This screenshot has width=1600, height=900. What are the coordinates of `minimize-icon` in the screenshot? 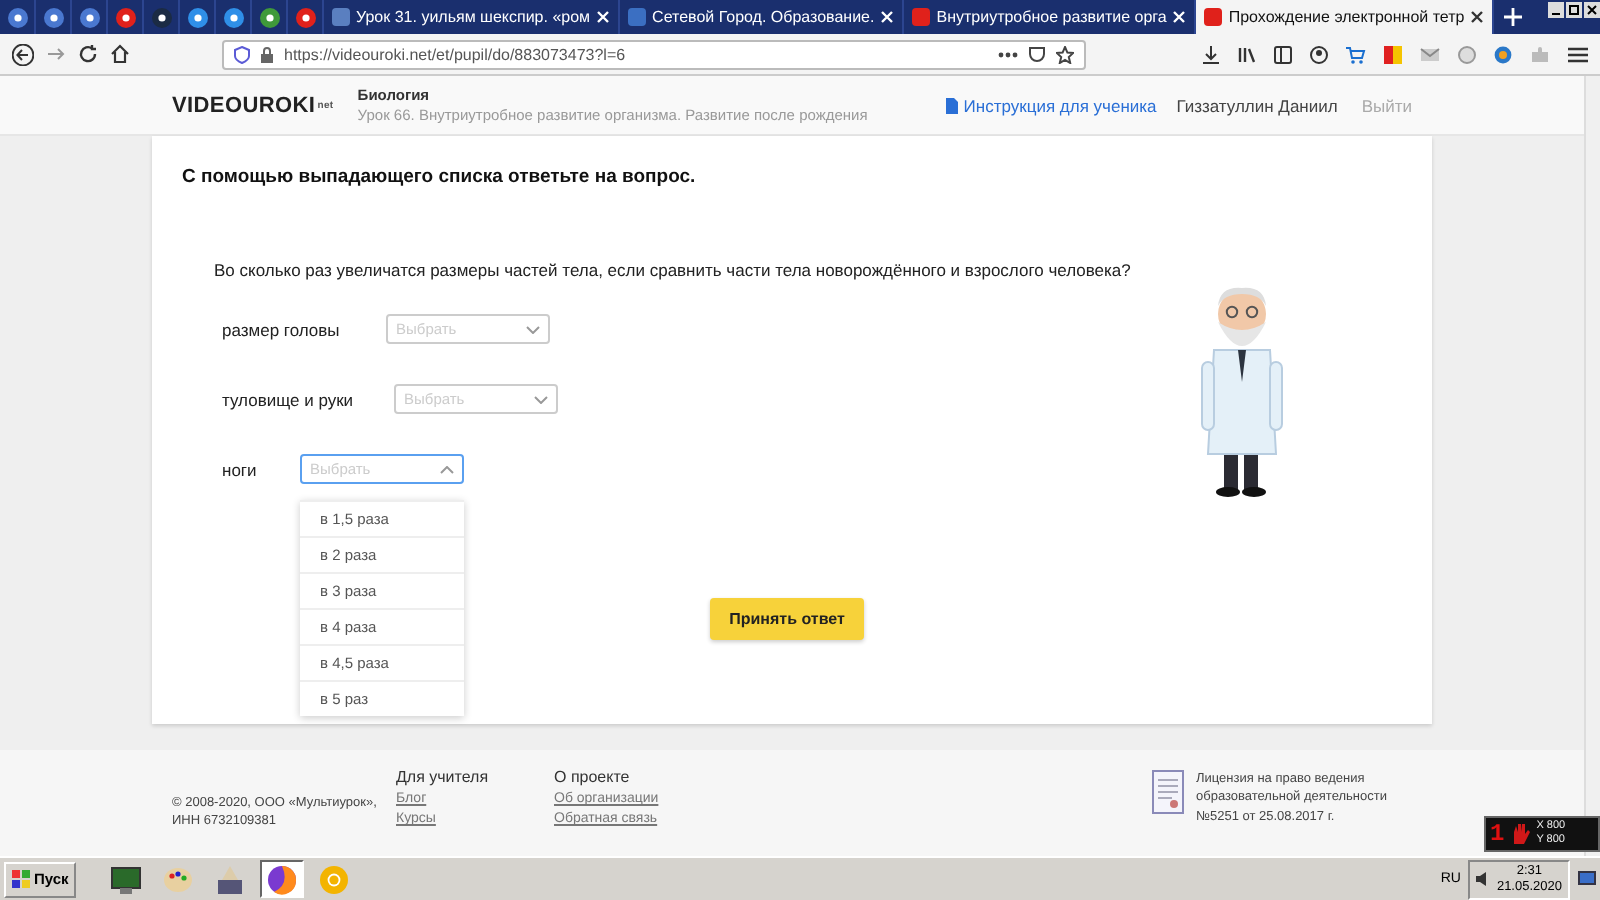 It's located at (1556, 10).